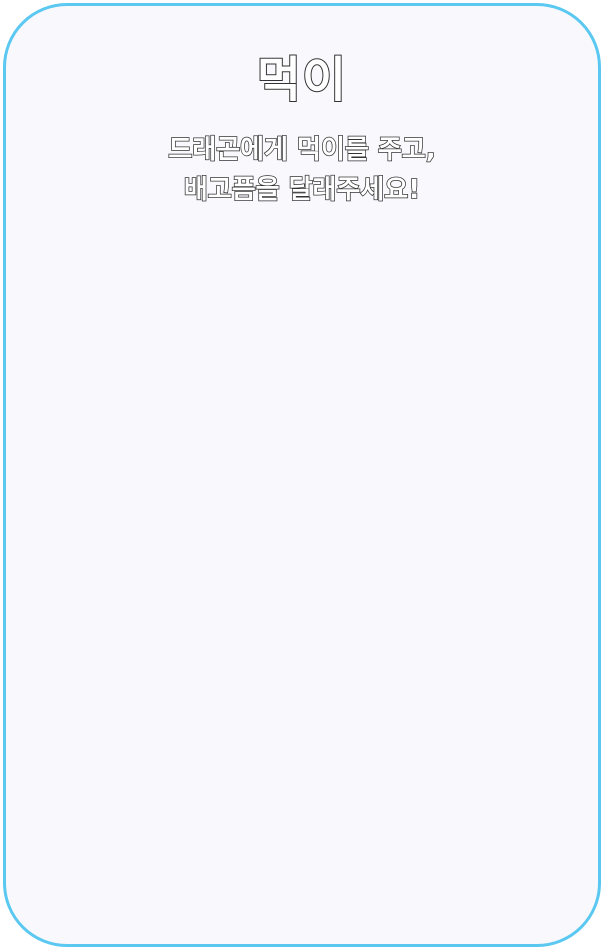 This screenshot has width=604, height=950. I want to click on card-description: 드래곤에게 먹이를 주고, 배고픔을 달래주세요!, so click(302, 170).